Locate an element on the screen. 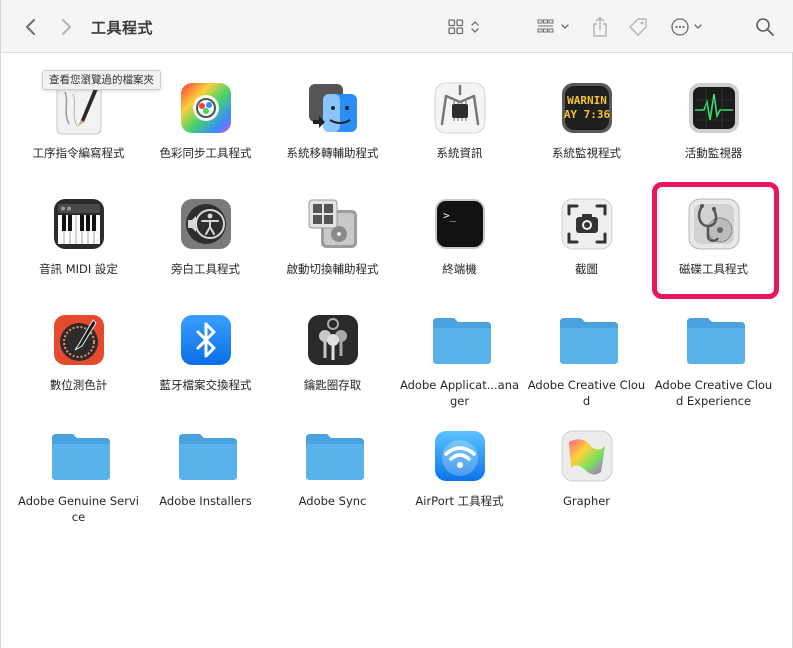 Image resolution: width=793 pixels, height=648 pixels. app-item-airport-utility: AirPort 工具程式 is located at coordinates (459, 484).